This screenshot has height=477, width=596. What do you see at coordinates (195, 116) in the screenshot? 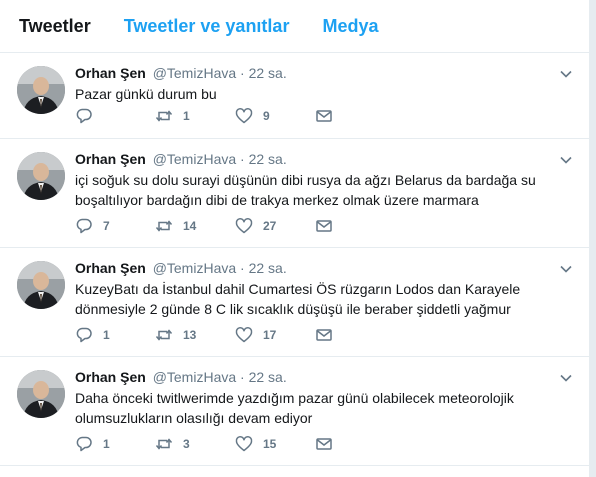
I see `retweet-button: 1` at bounding box center [195, 116].